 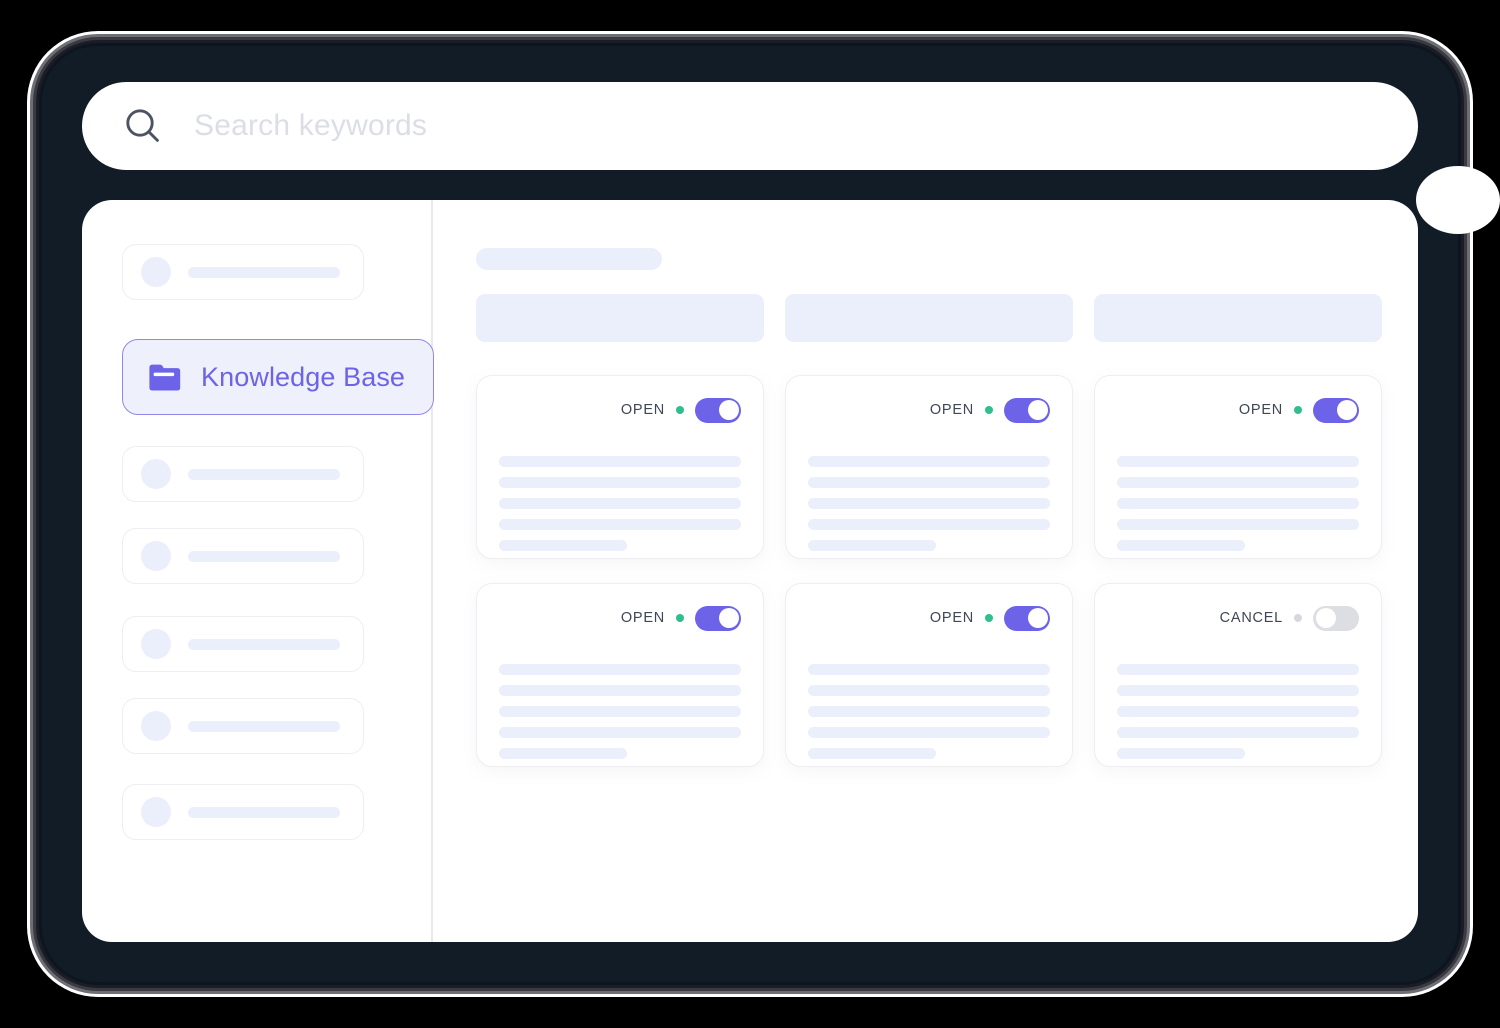 I want to click on folder-icon, so click(x=164, y=377).